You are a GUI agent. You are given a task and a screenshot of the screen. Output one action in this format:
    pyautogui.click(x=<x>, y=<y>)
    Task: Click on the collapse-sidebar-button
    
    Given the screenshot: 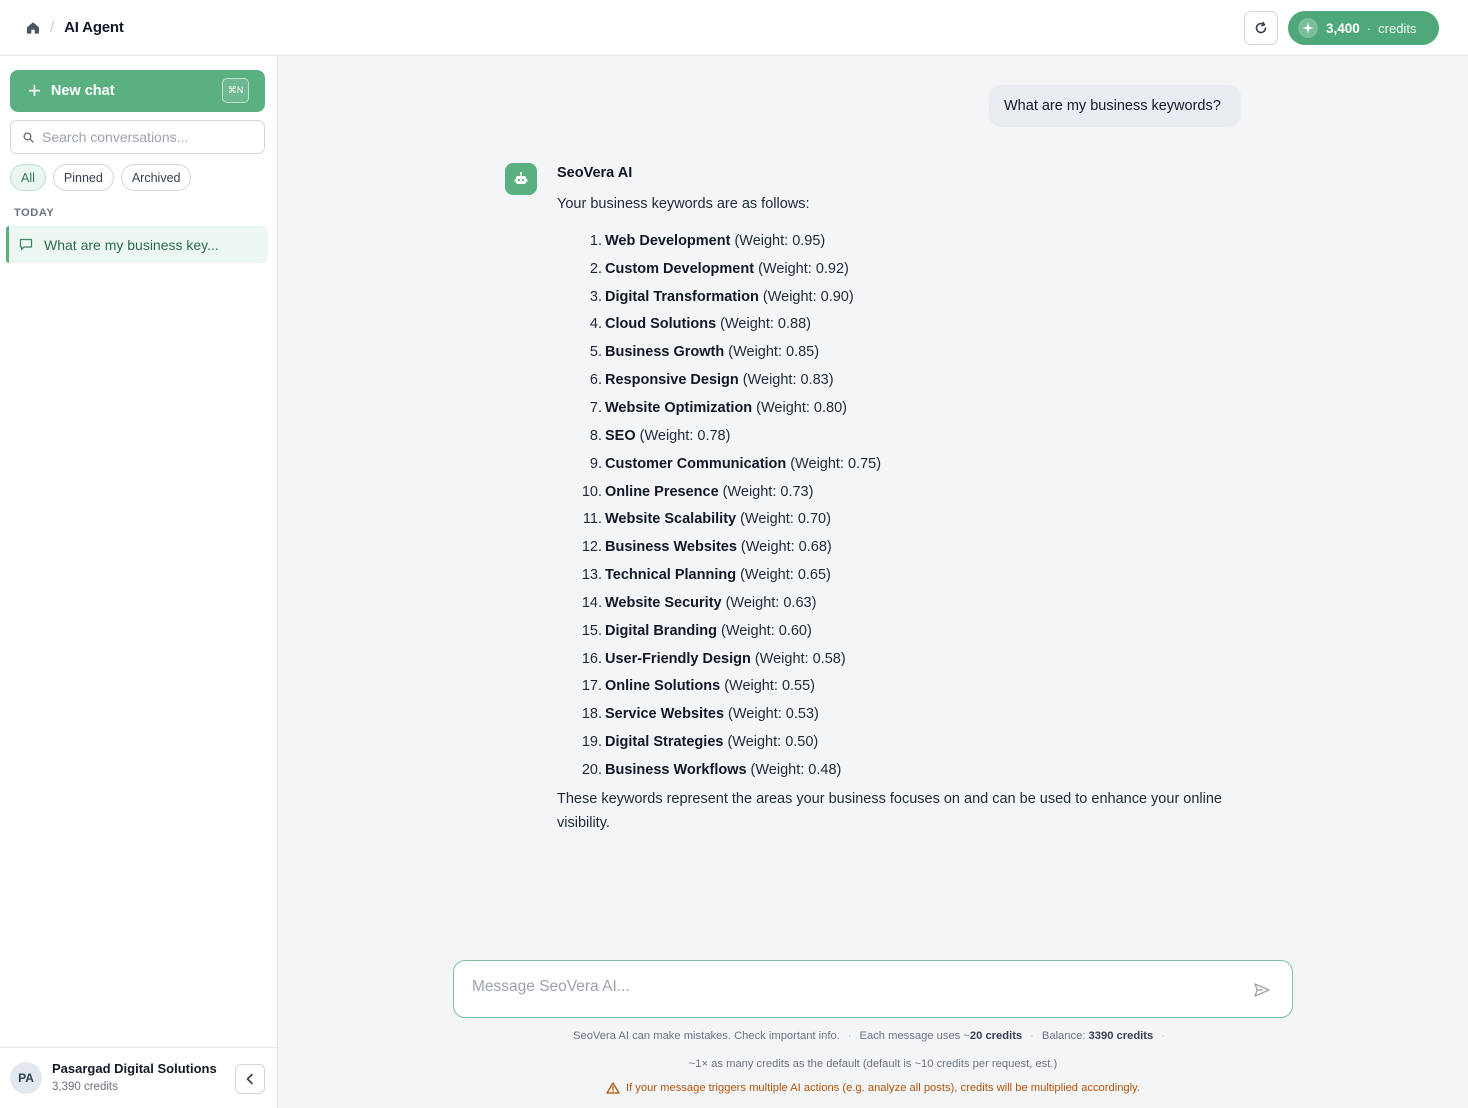 What is the action you would take?
    pyautogui.click(x=250, y=1079)
    